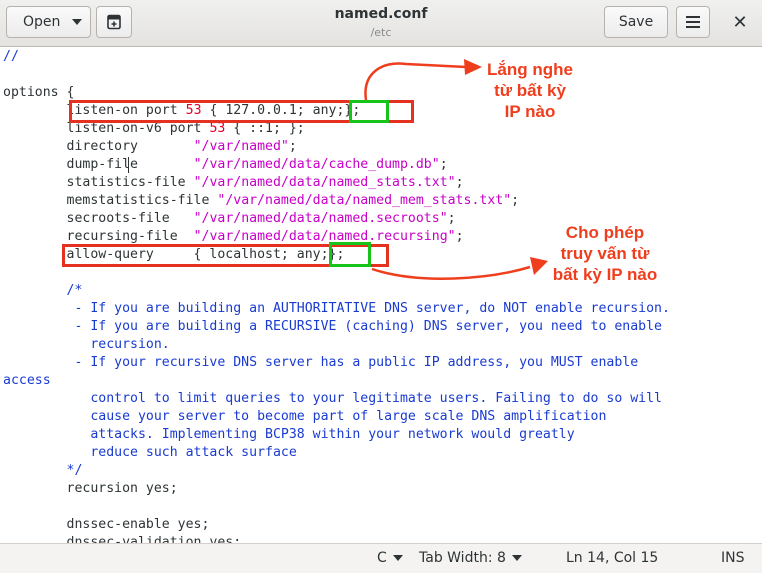 The height and width of the screenshot is (573, 762). What do you see at coordinates (470, 558) in the screenshot?
I see `tab-width-selector: Tab Width: 8` at bounding box center [470, 558].